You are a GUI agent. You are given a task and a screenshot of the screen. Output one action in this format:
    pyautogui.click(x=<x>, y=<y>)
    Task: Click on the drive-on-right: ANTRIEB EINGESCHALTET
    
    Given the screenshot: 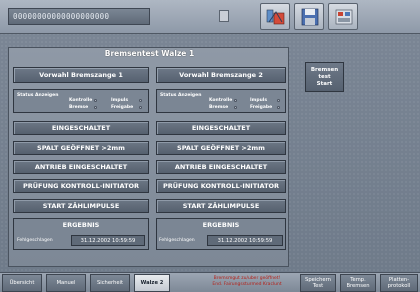 What is the action you would take?
    pyautogui.click(x=221, y=167)
    